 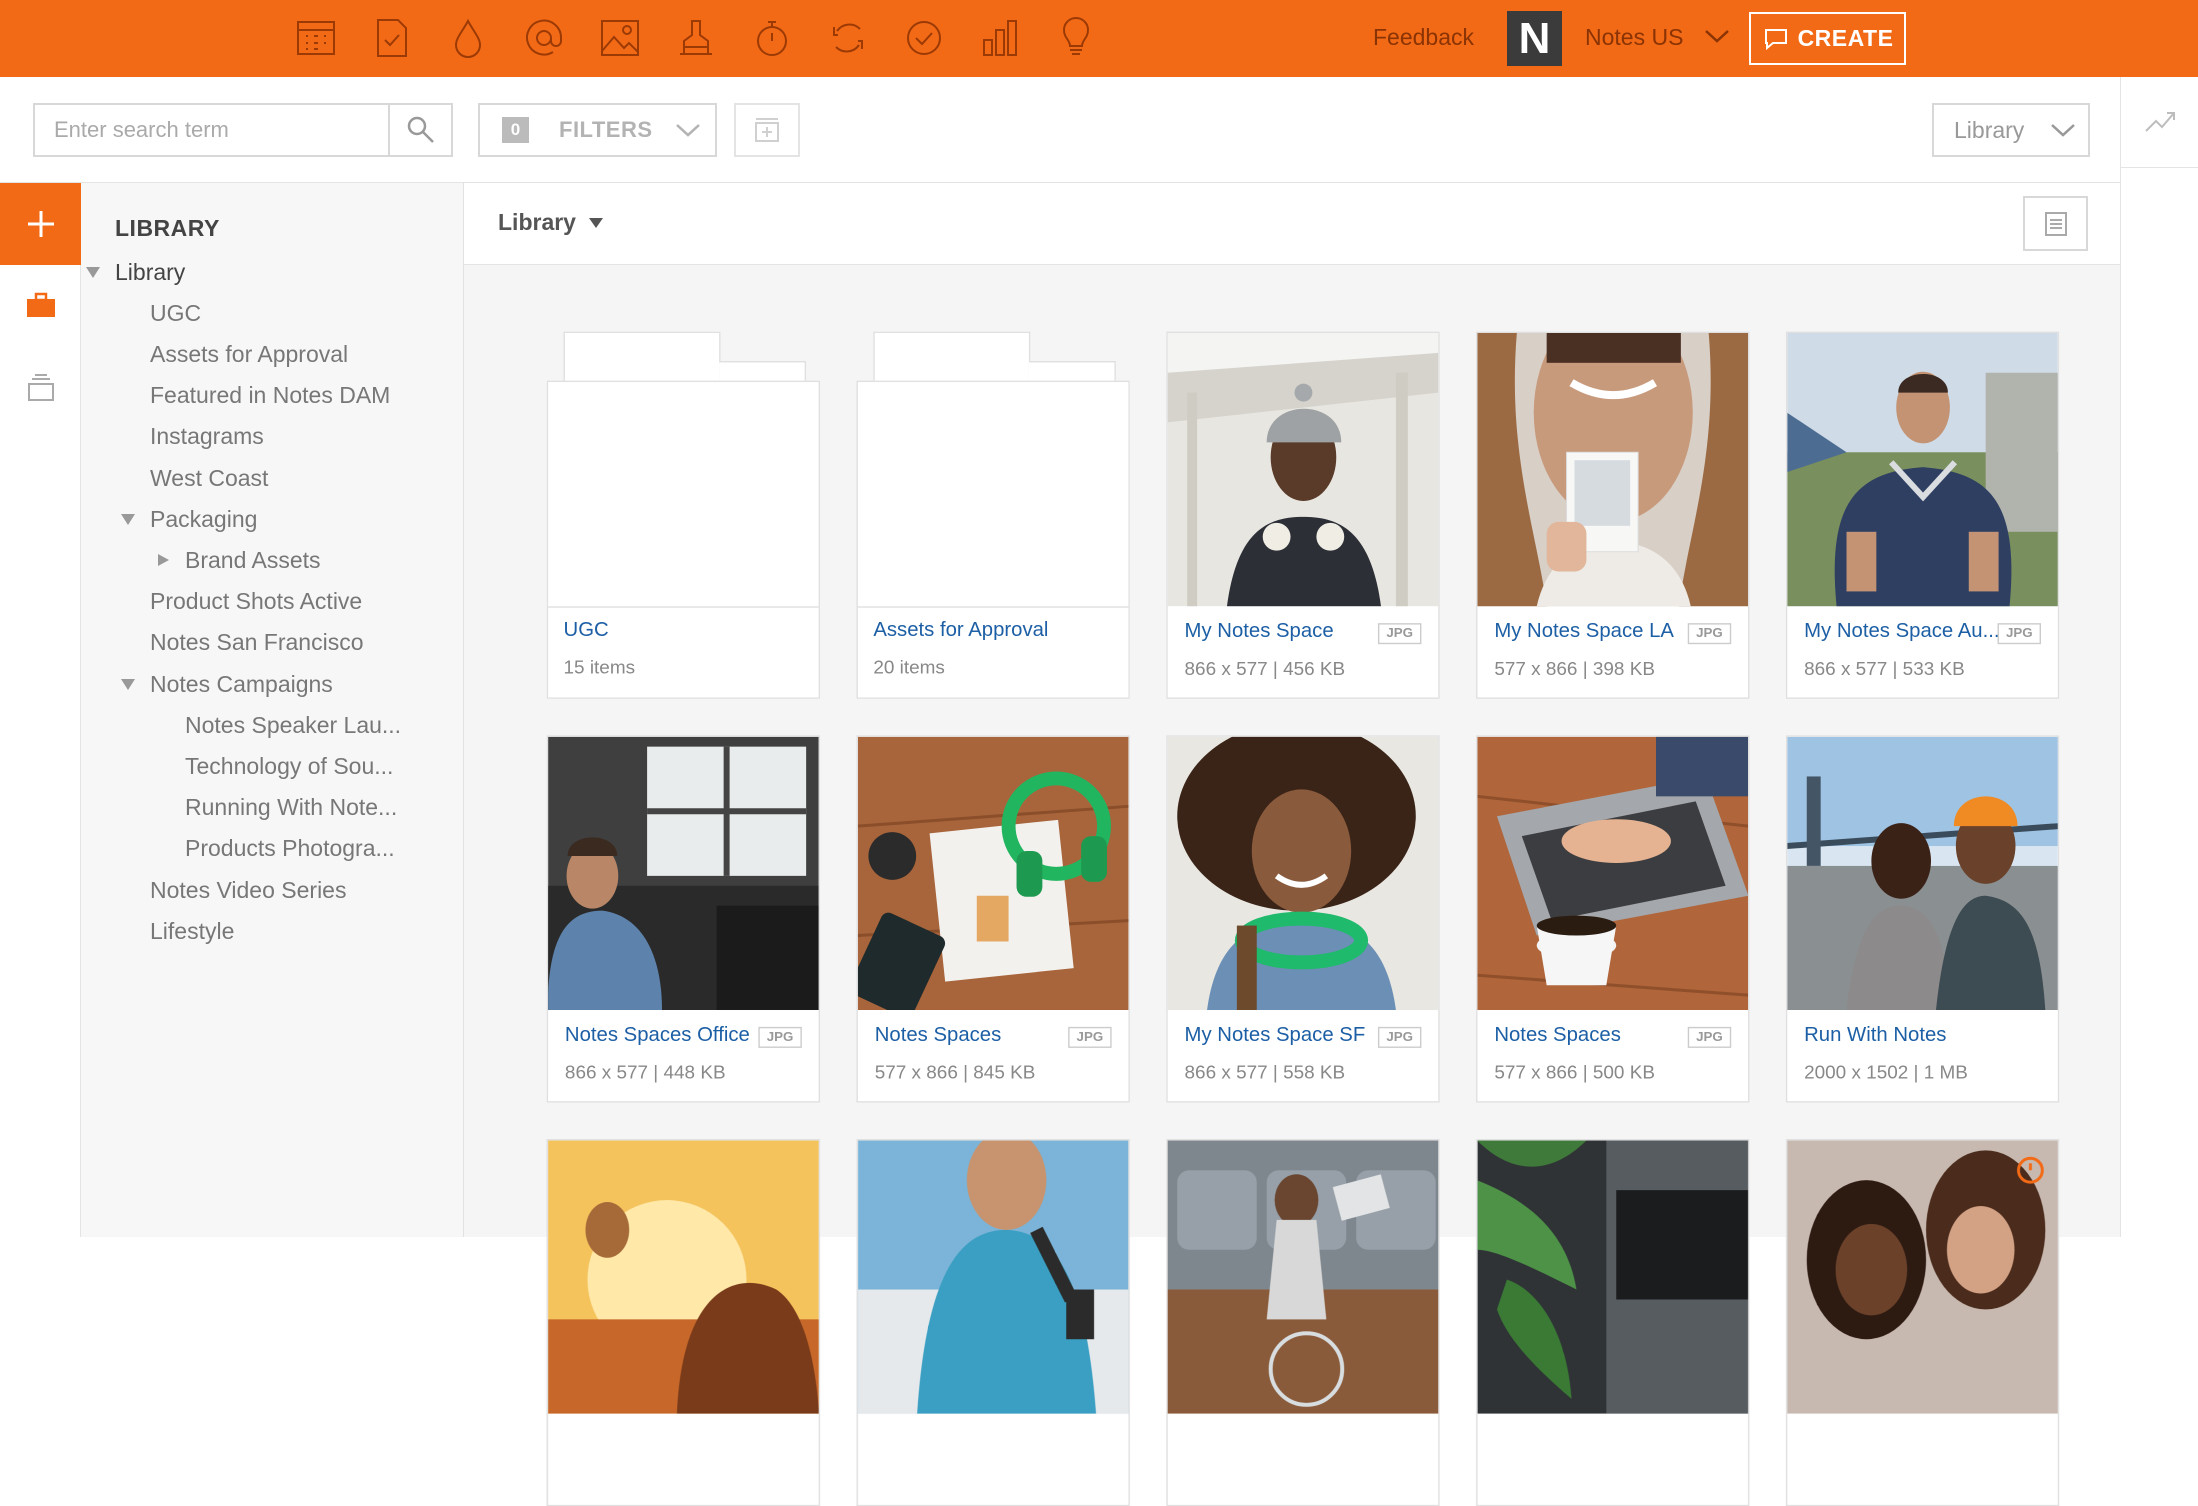 I want to click on asset-card: My Notes Space JPG 866 x 577 | 456 KB, so click(x=1303, y=515).